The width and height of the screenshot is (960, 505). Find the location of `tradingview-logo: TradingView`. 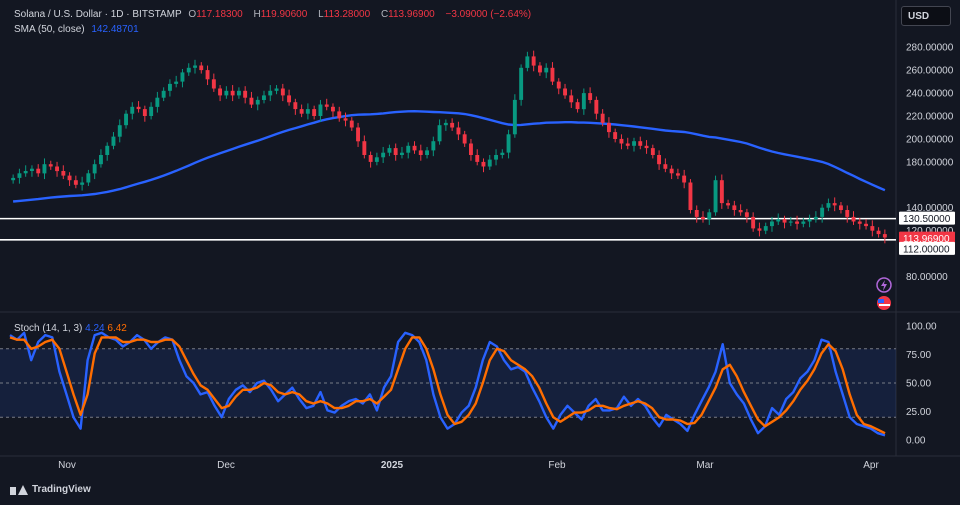

tradingview-logo: TradingView is located at coordinates (50, 489).